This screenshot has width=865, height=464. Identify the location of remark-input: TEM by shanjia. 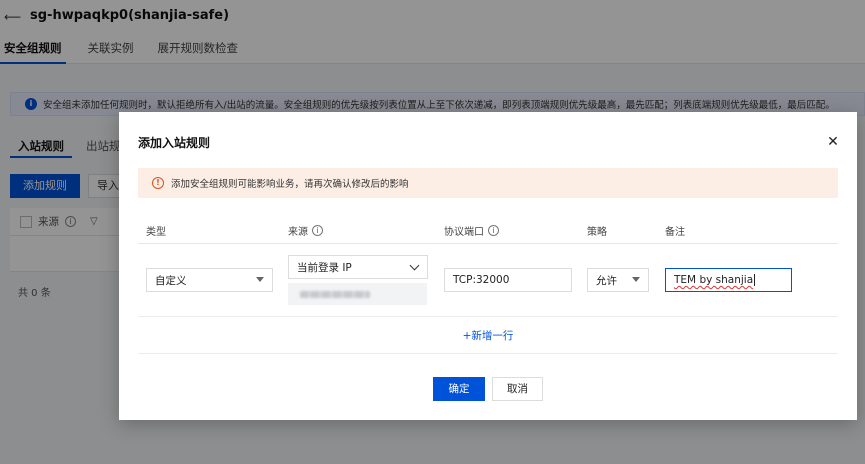
(728, 280).